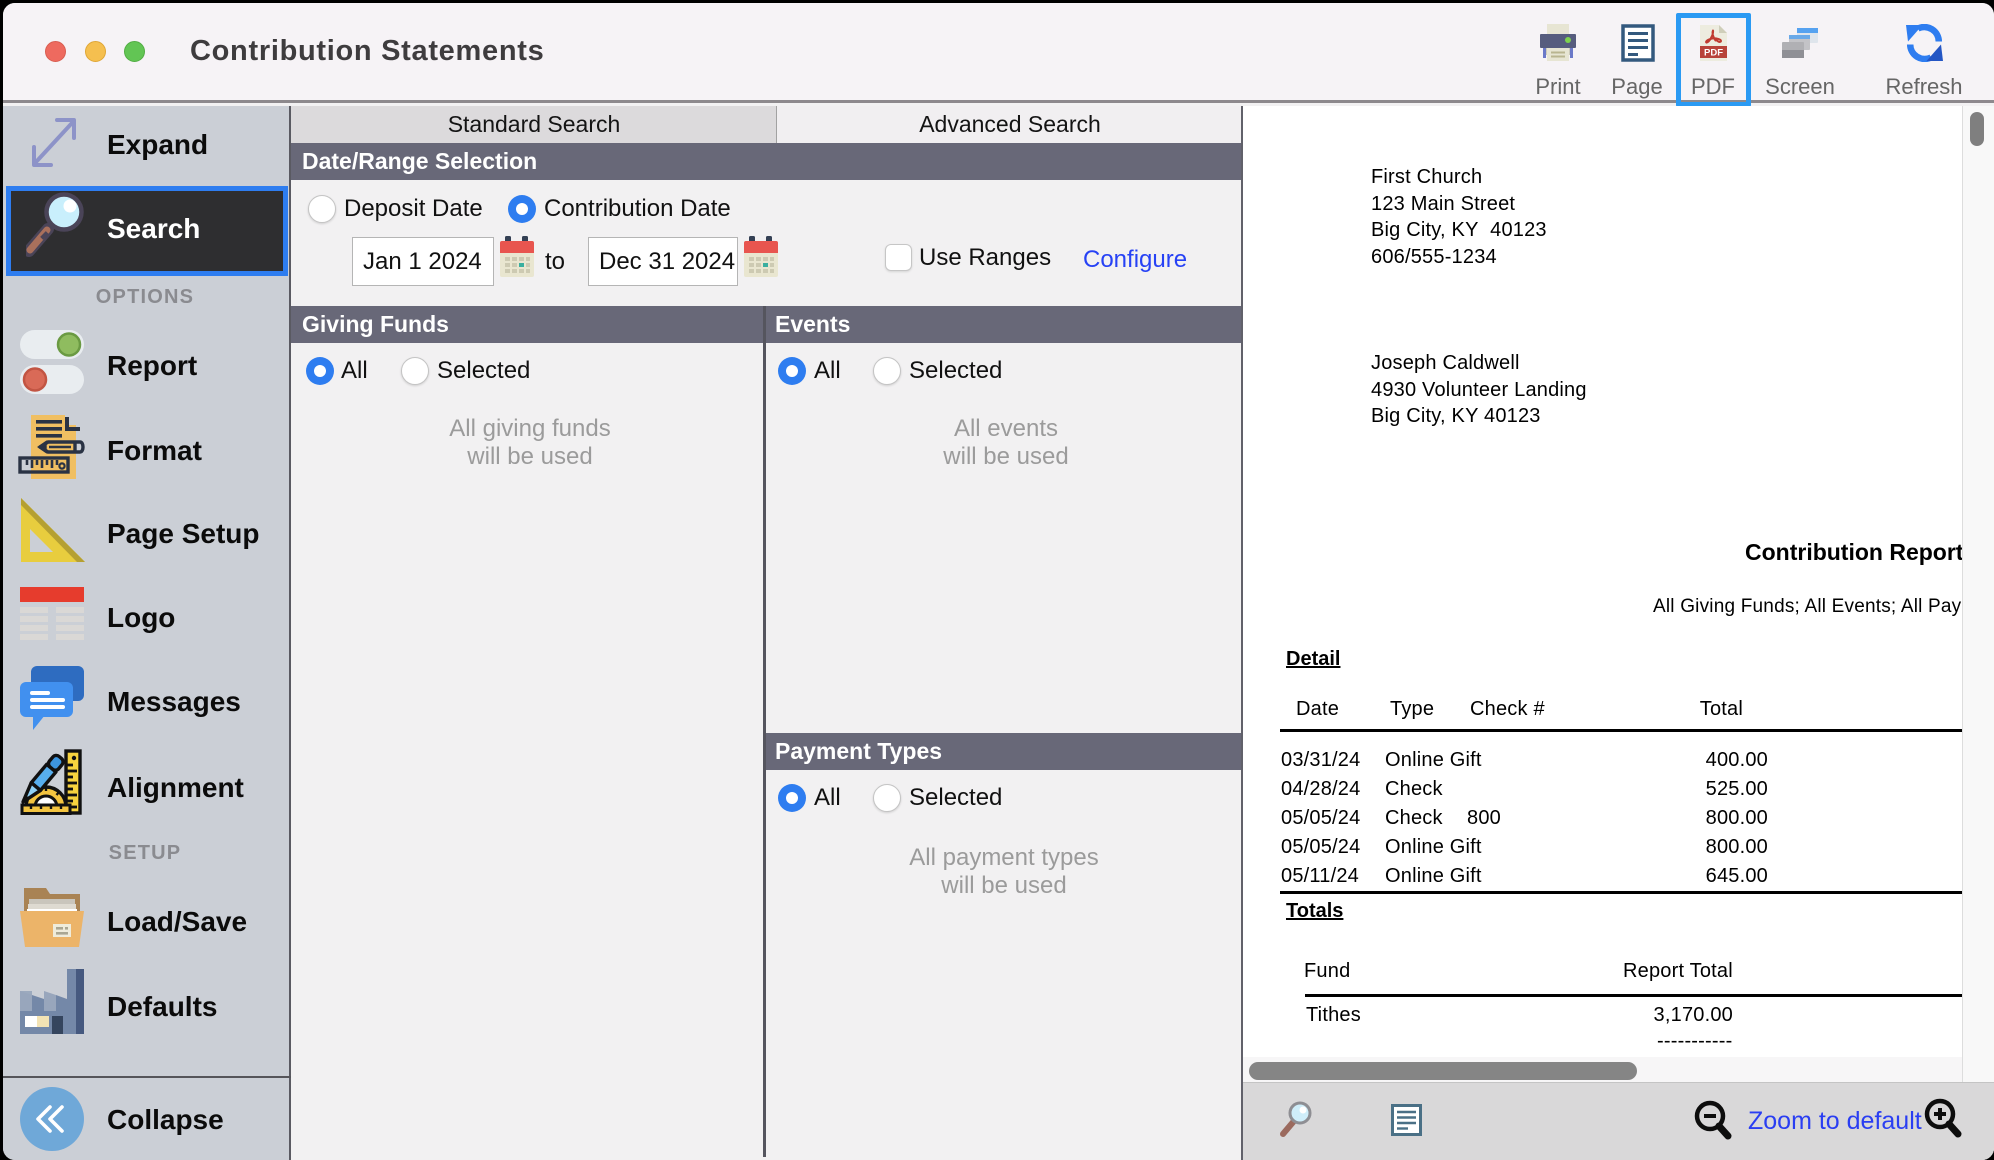  I want to click on svg-text: PDF, so click(1713, 53).